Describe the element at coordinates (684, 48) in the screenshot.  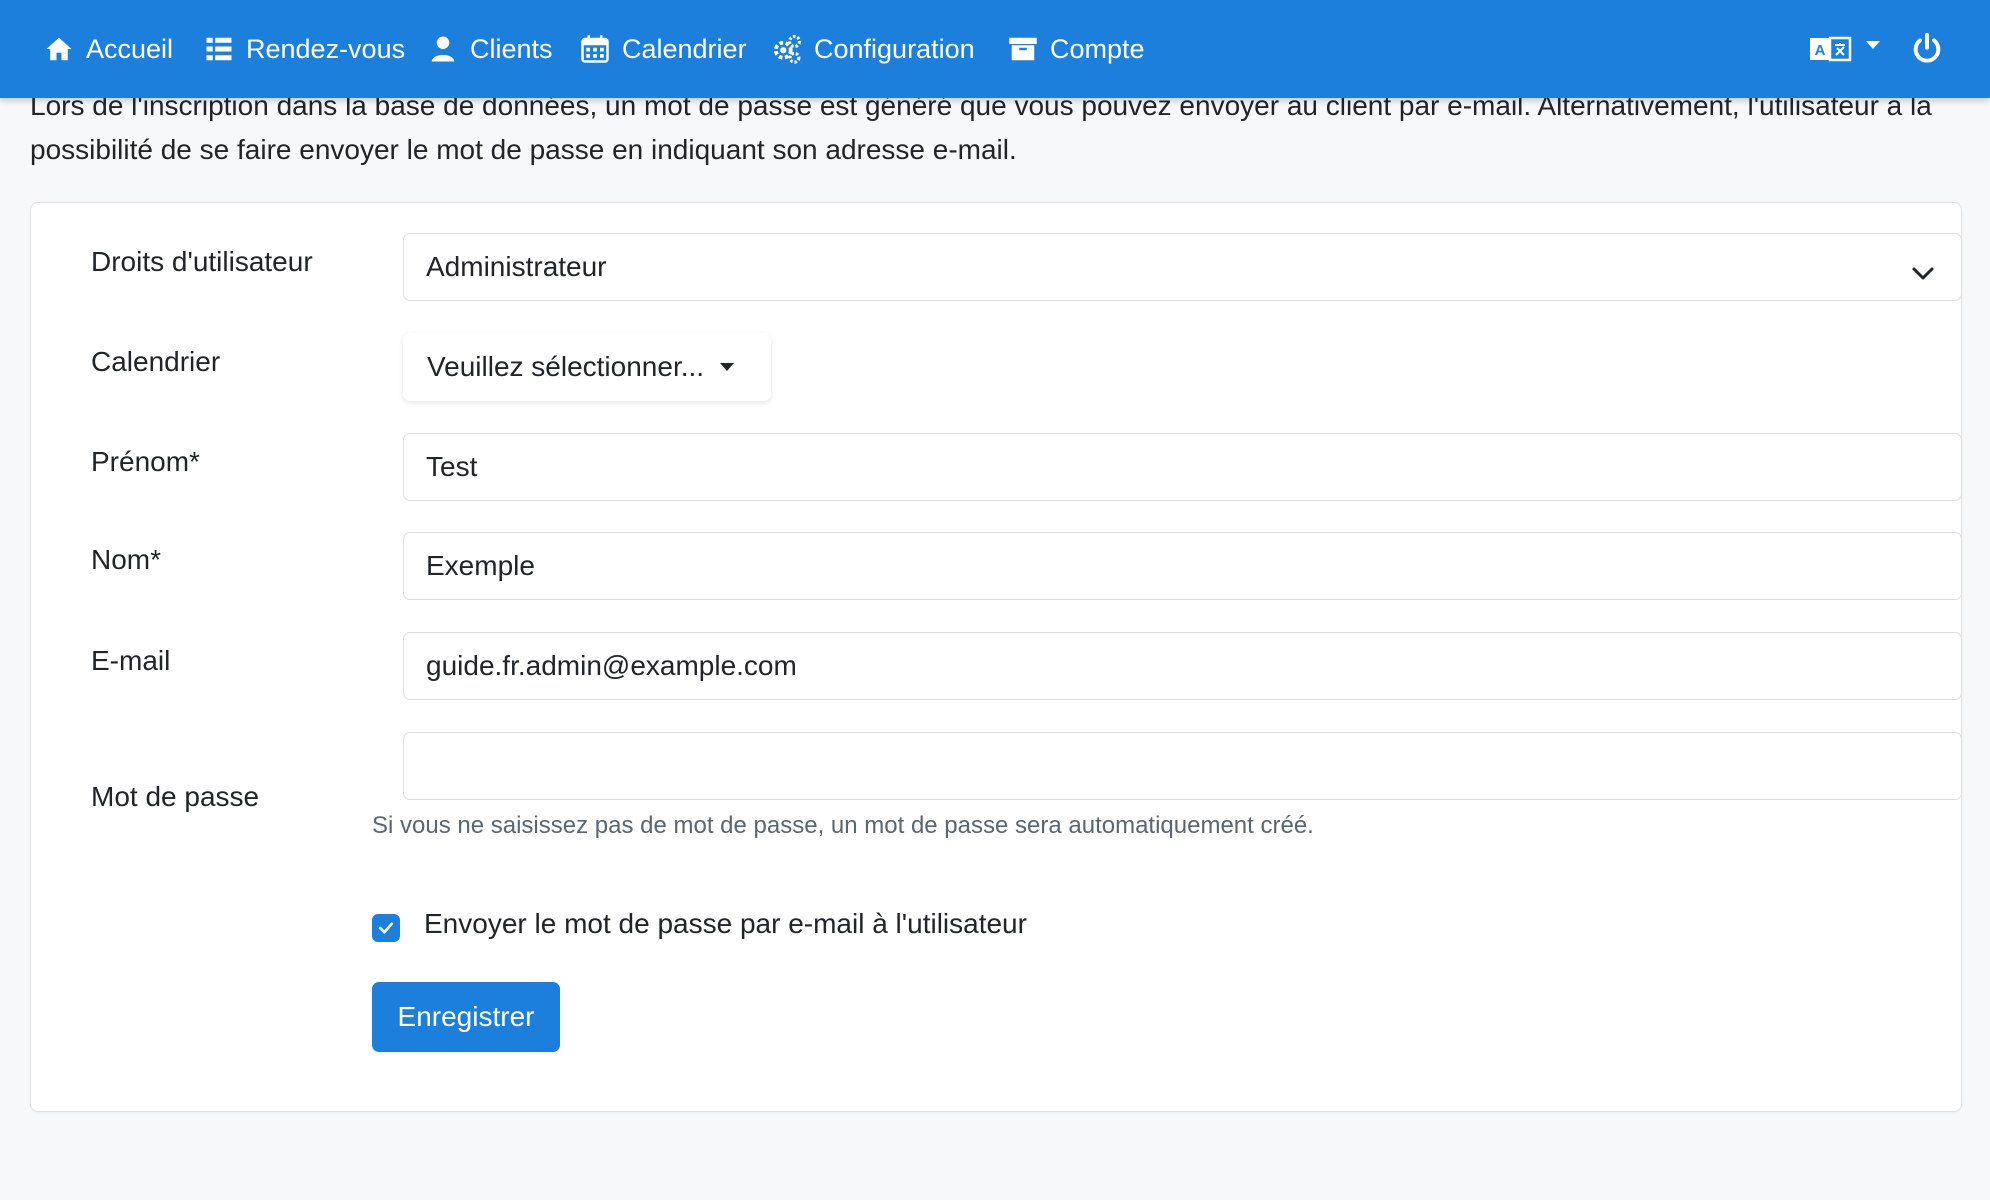
I see `nav-label: Calendrier` at that location.